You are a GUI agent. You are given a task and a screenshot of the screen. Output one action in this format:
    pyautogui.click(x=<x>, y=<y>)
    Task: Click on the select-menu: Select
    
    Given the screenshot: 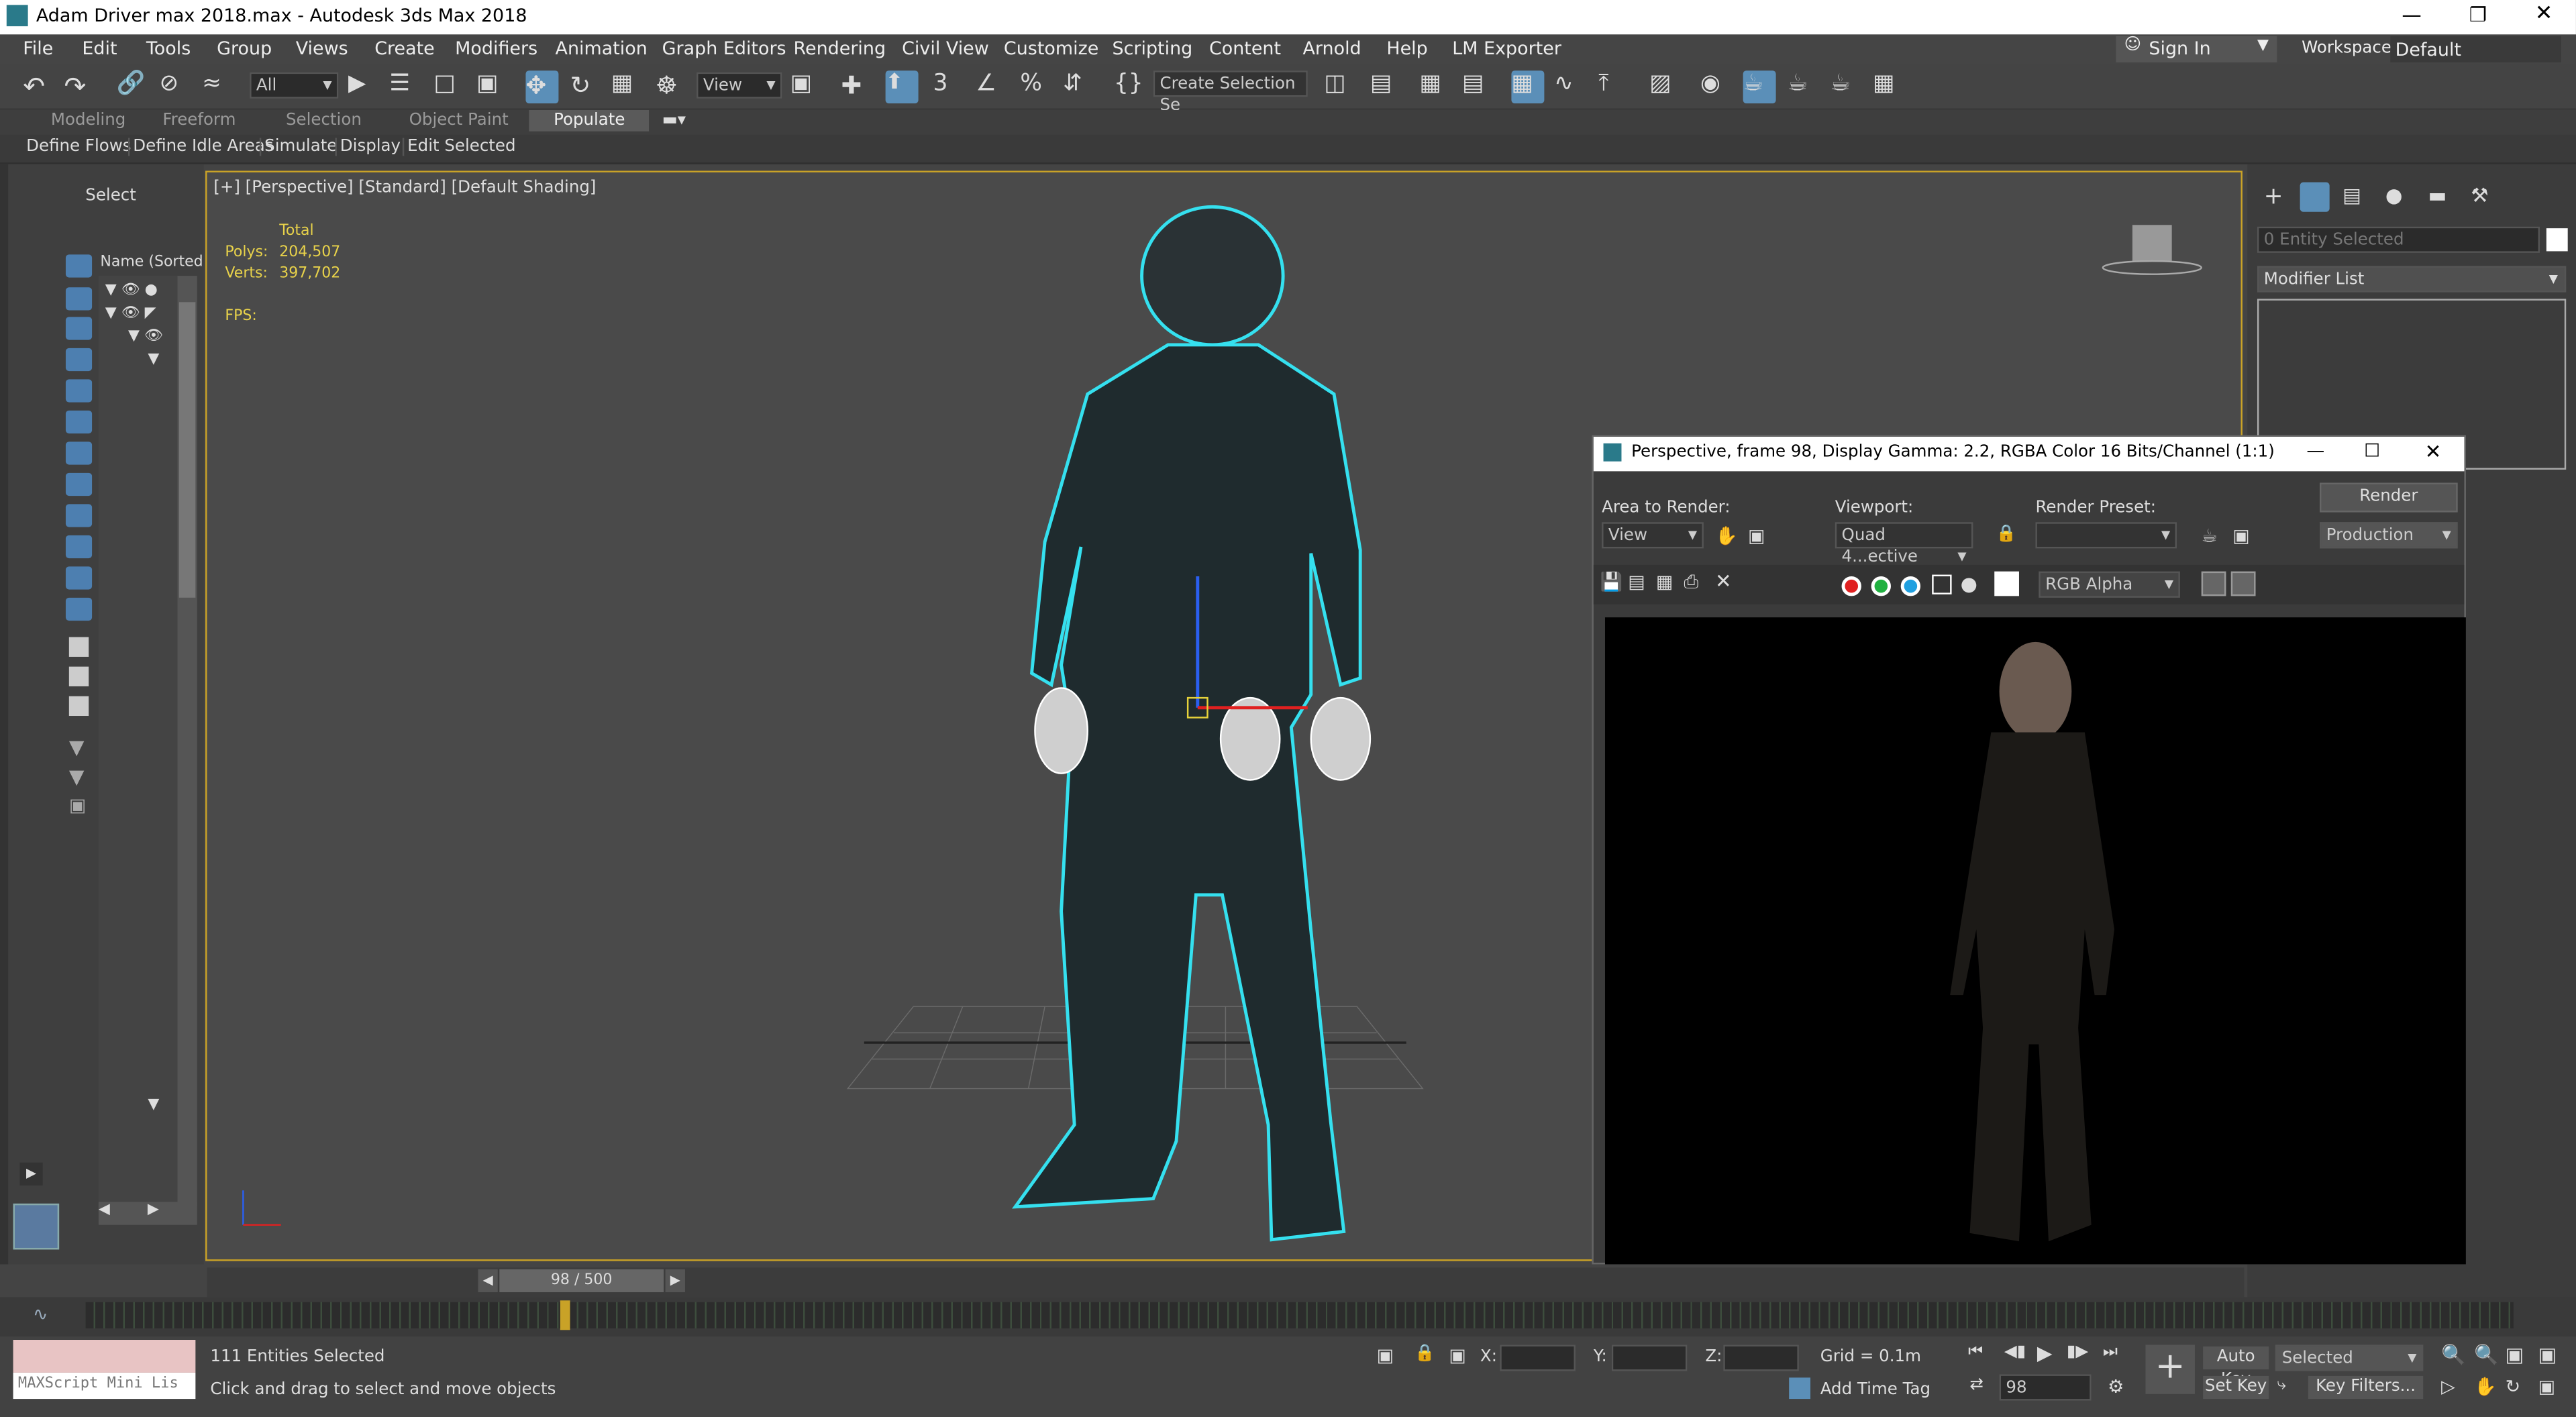 What is the action you would take?
    pyautogui.click(x=110, y=196)
    